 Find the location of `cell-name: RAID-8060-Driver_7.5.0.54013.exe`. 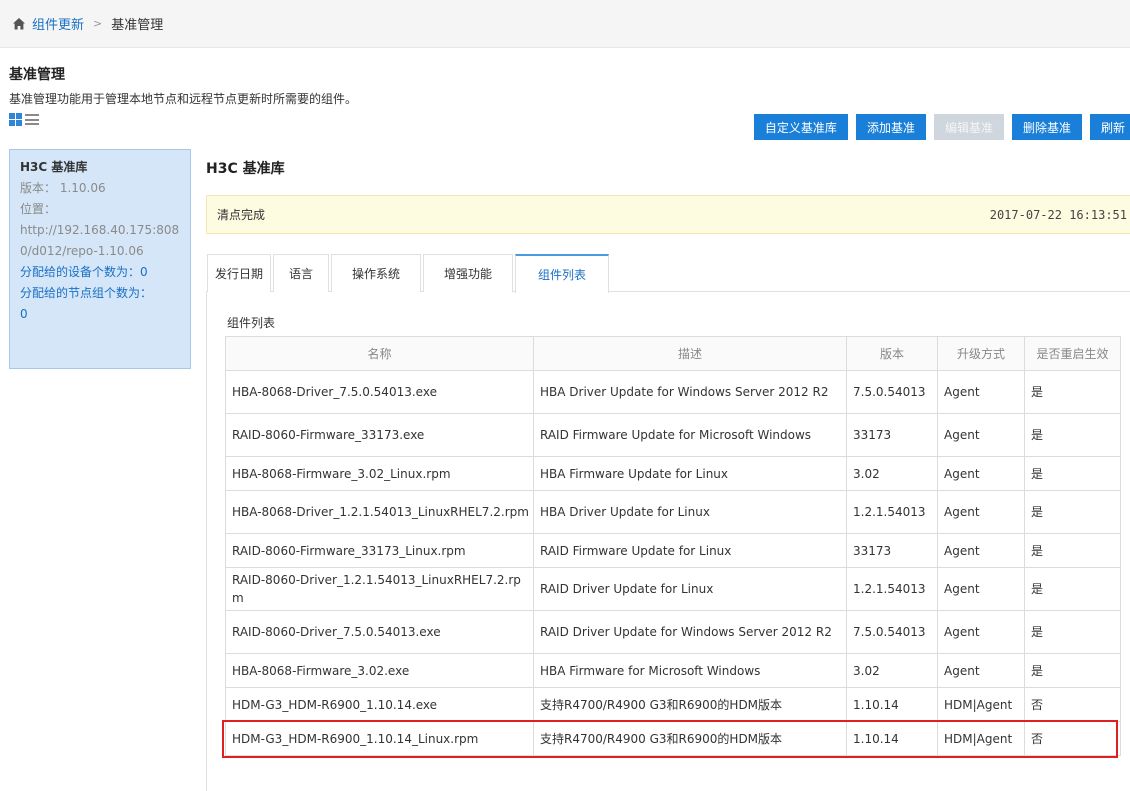

cell-name: RAID-8060-Driver_7.5.0.54013.exe is located at coordinates (379, 632).